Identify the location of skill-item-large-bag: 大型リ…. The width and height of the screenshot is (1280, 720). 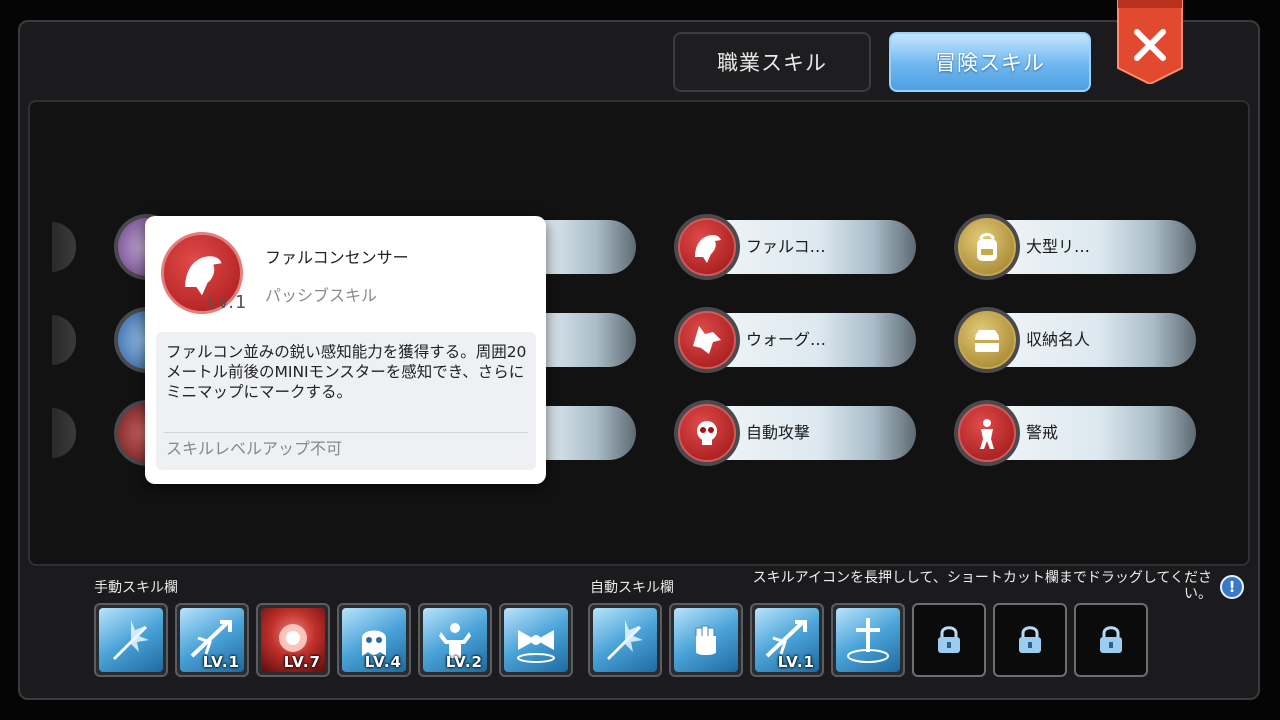
(1075, 247).